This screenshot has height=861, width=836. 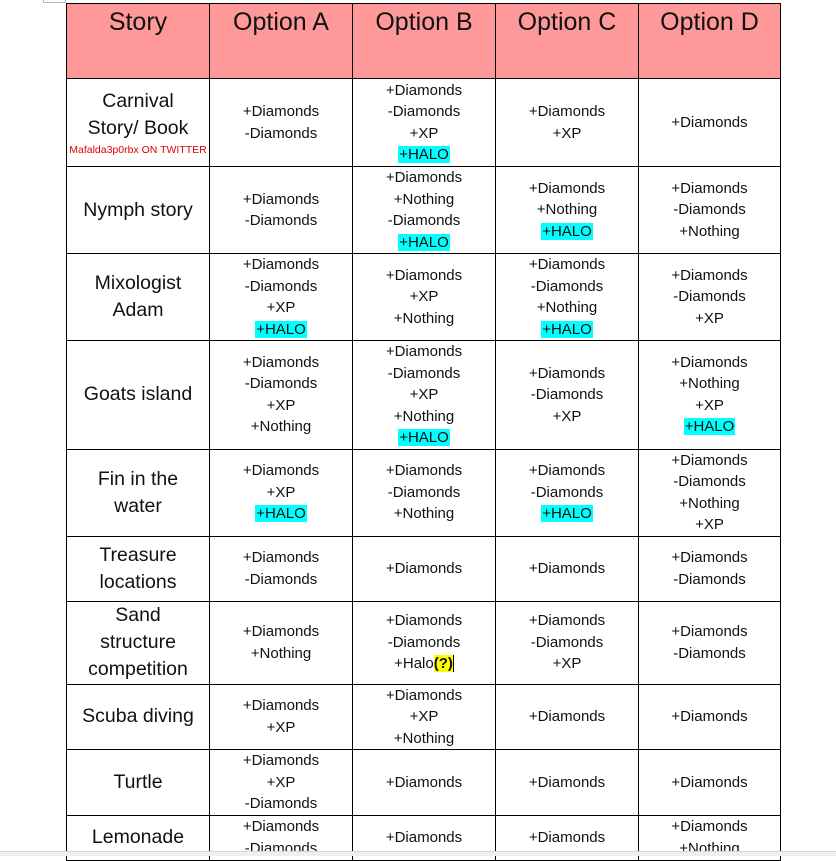 I want to click on option-cell-d: +Diamonds +Nothing +XP +HALO, so click(x=709, y=395).